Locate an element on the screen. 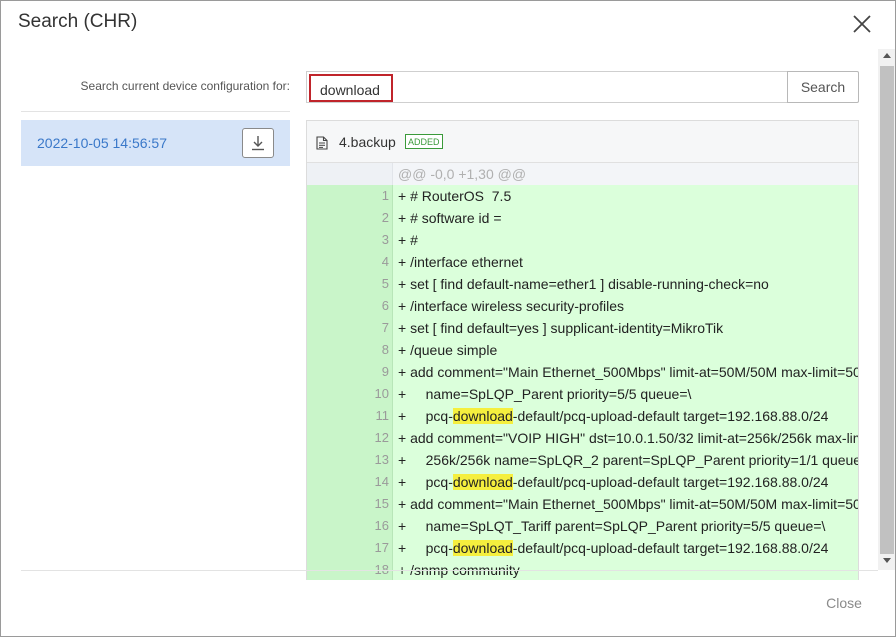 The height and width of the screenshot is (637, 896). download-button is located at coordinates (258, 143).